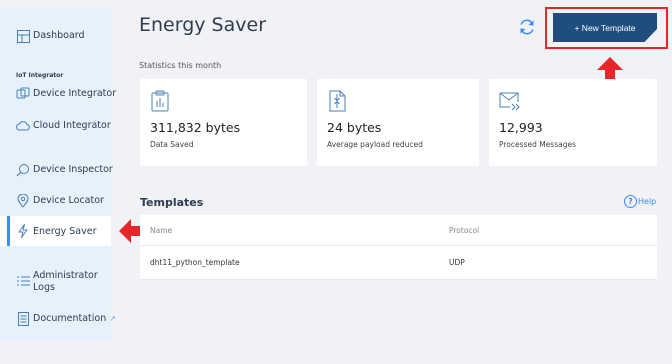 This screenshot has width=672, height=364. Describe the element at coordinates (23, 281) in the screenshot. I see `list-icon` at that location.